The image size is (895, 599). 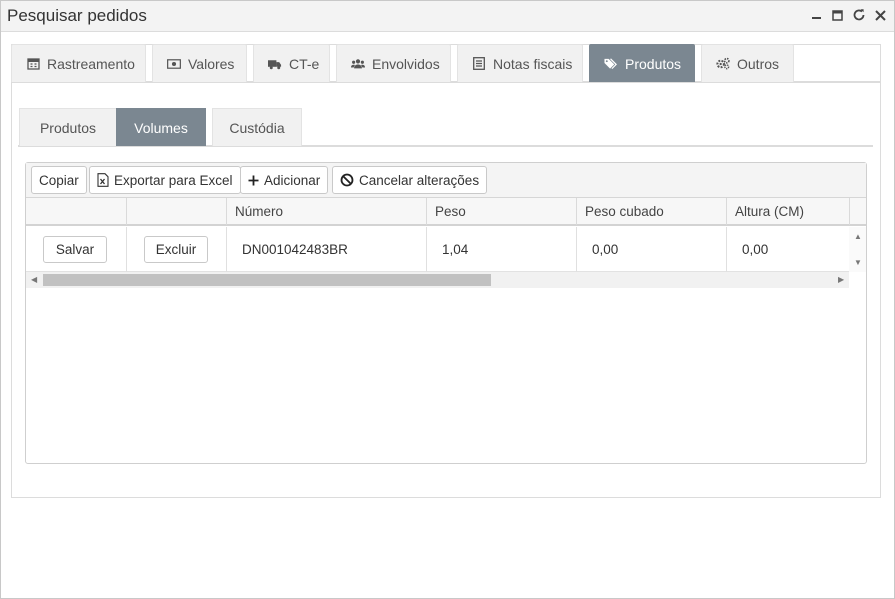 What do you see at coordinates (758, 63) in the screenshot?
I see `tab-label: Outros` at bounding box center [758, 63].